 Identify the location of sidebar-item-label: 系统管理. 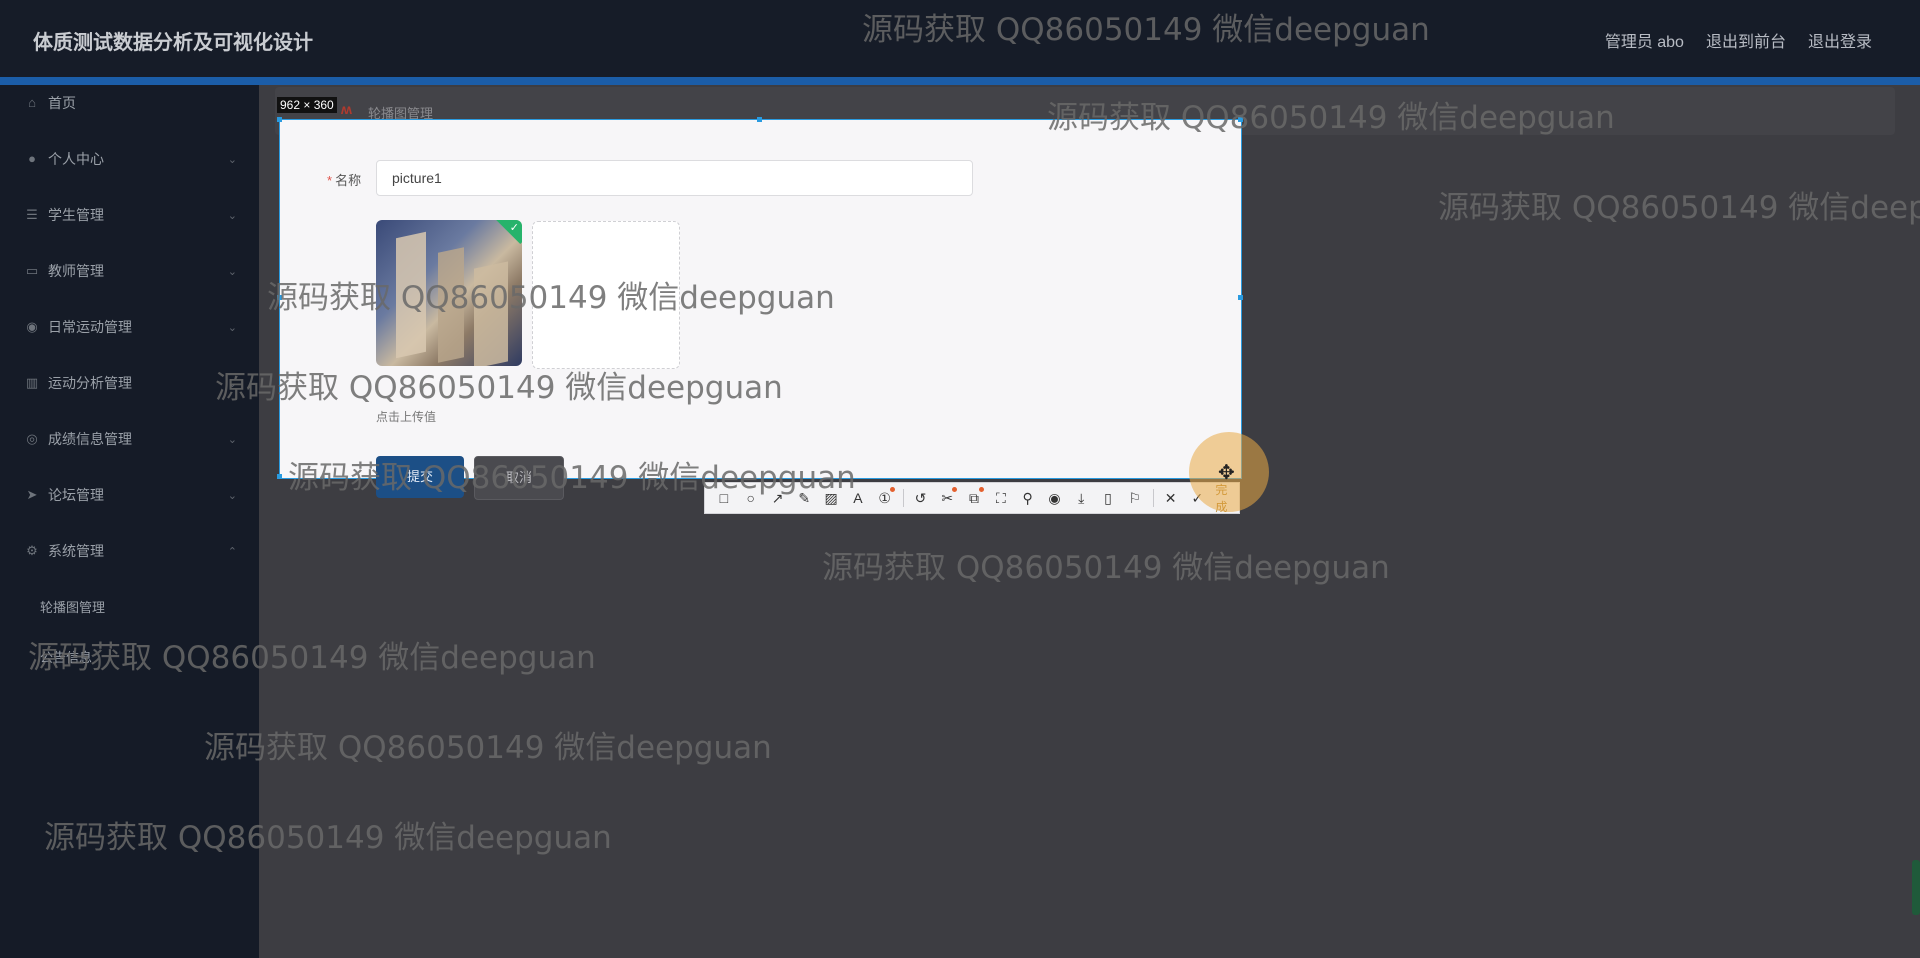
(76, 551).